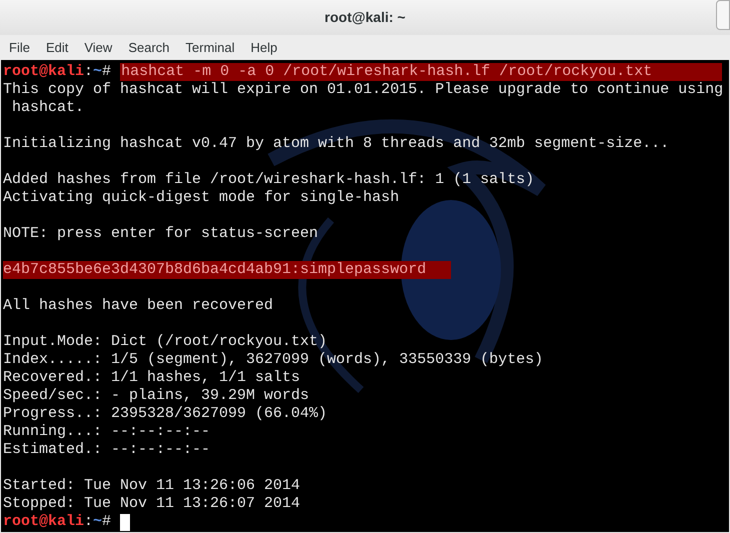 This screenshot has width=730, height=533. I want to click on output-line: Speed/sec.: - plains, 39.29M words, so click(156, 396).